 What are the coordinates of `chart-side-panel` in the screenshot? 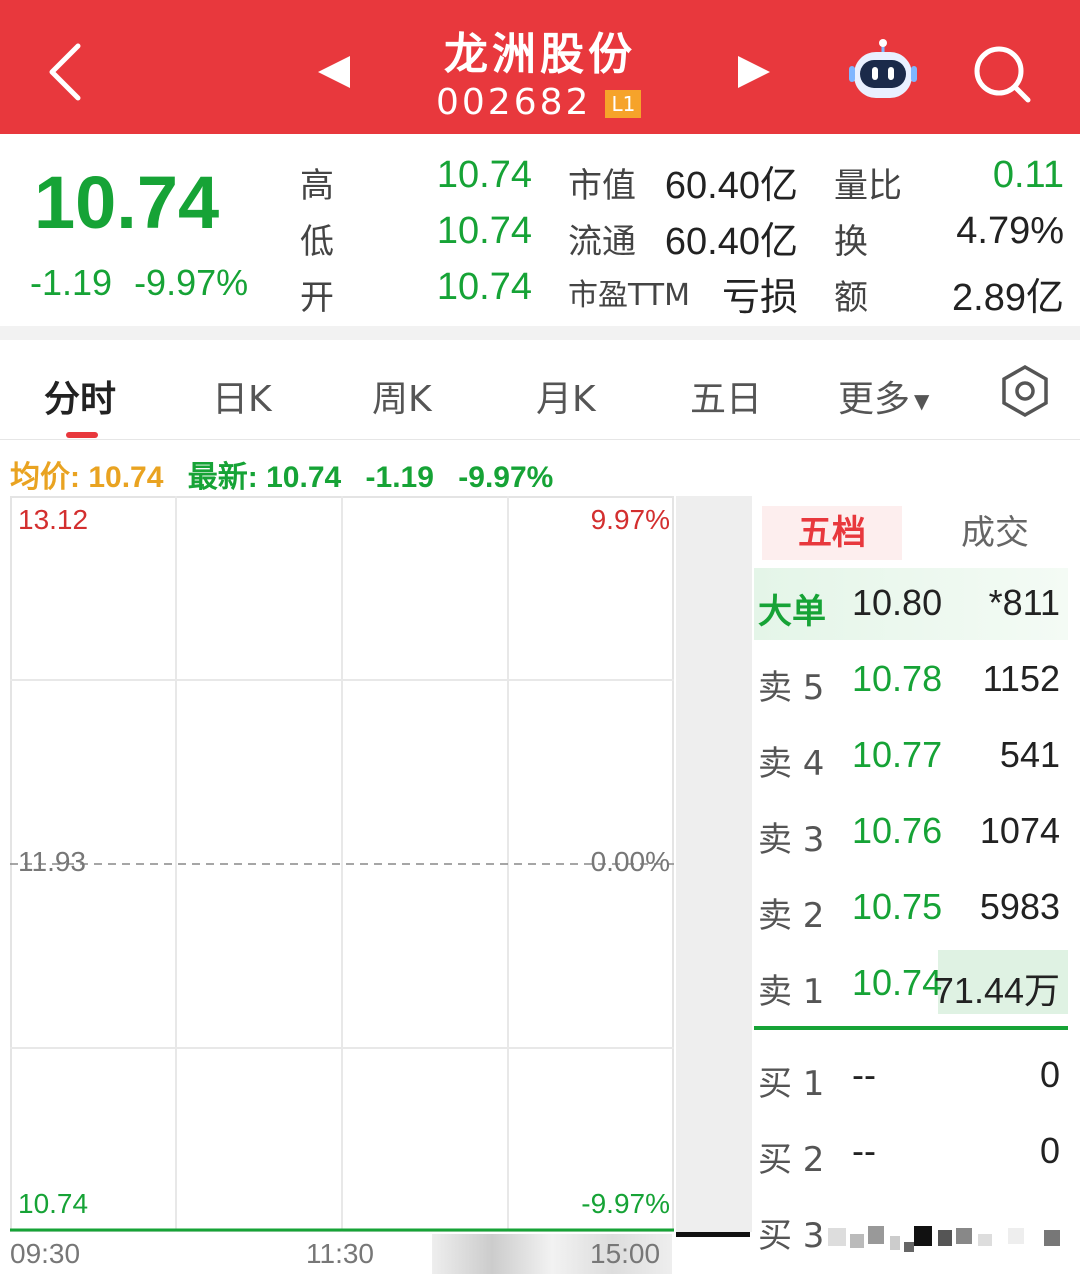 It's located at (714, 864).